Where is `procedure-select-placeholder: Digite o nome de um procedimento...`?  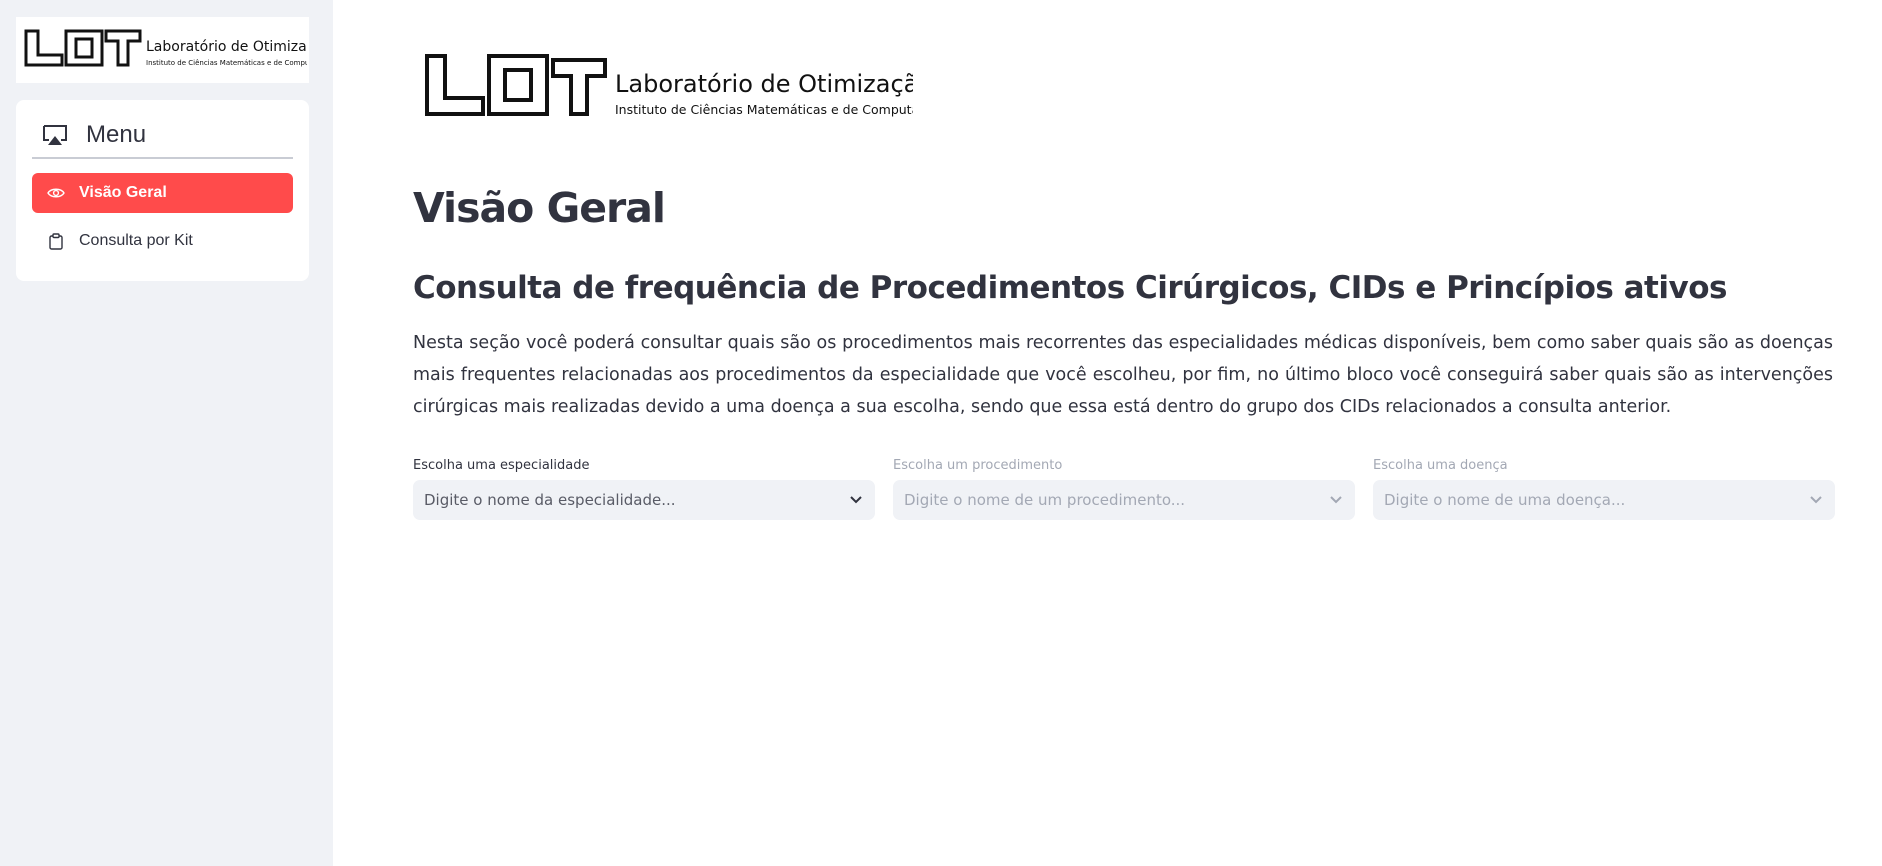 procedure-select-placeholder: Digite o nome de um procedimento... is located at coordinates (1045, 500).